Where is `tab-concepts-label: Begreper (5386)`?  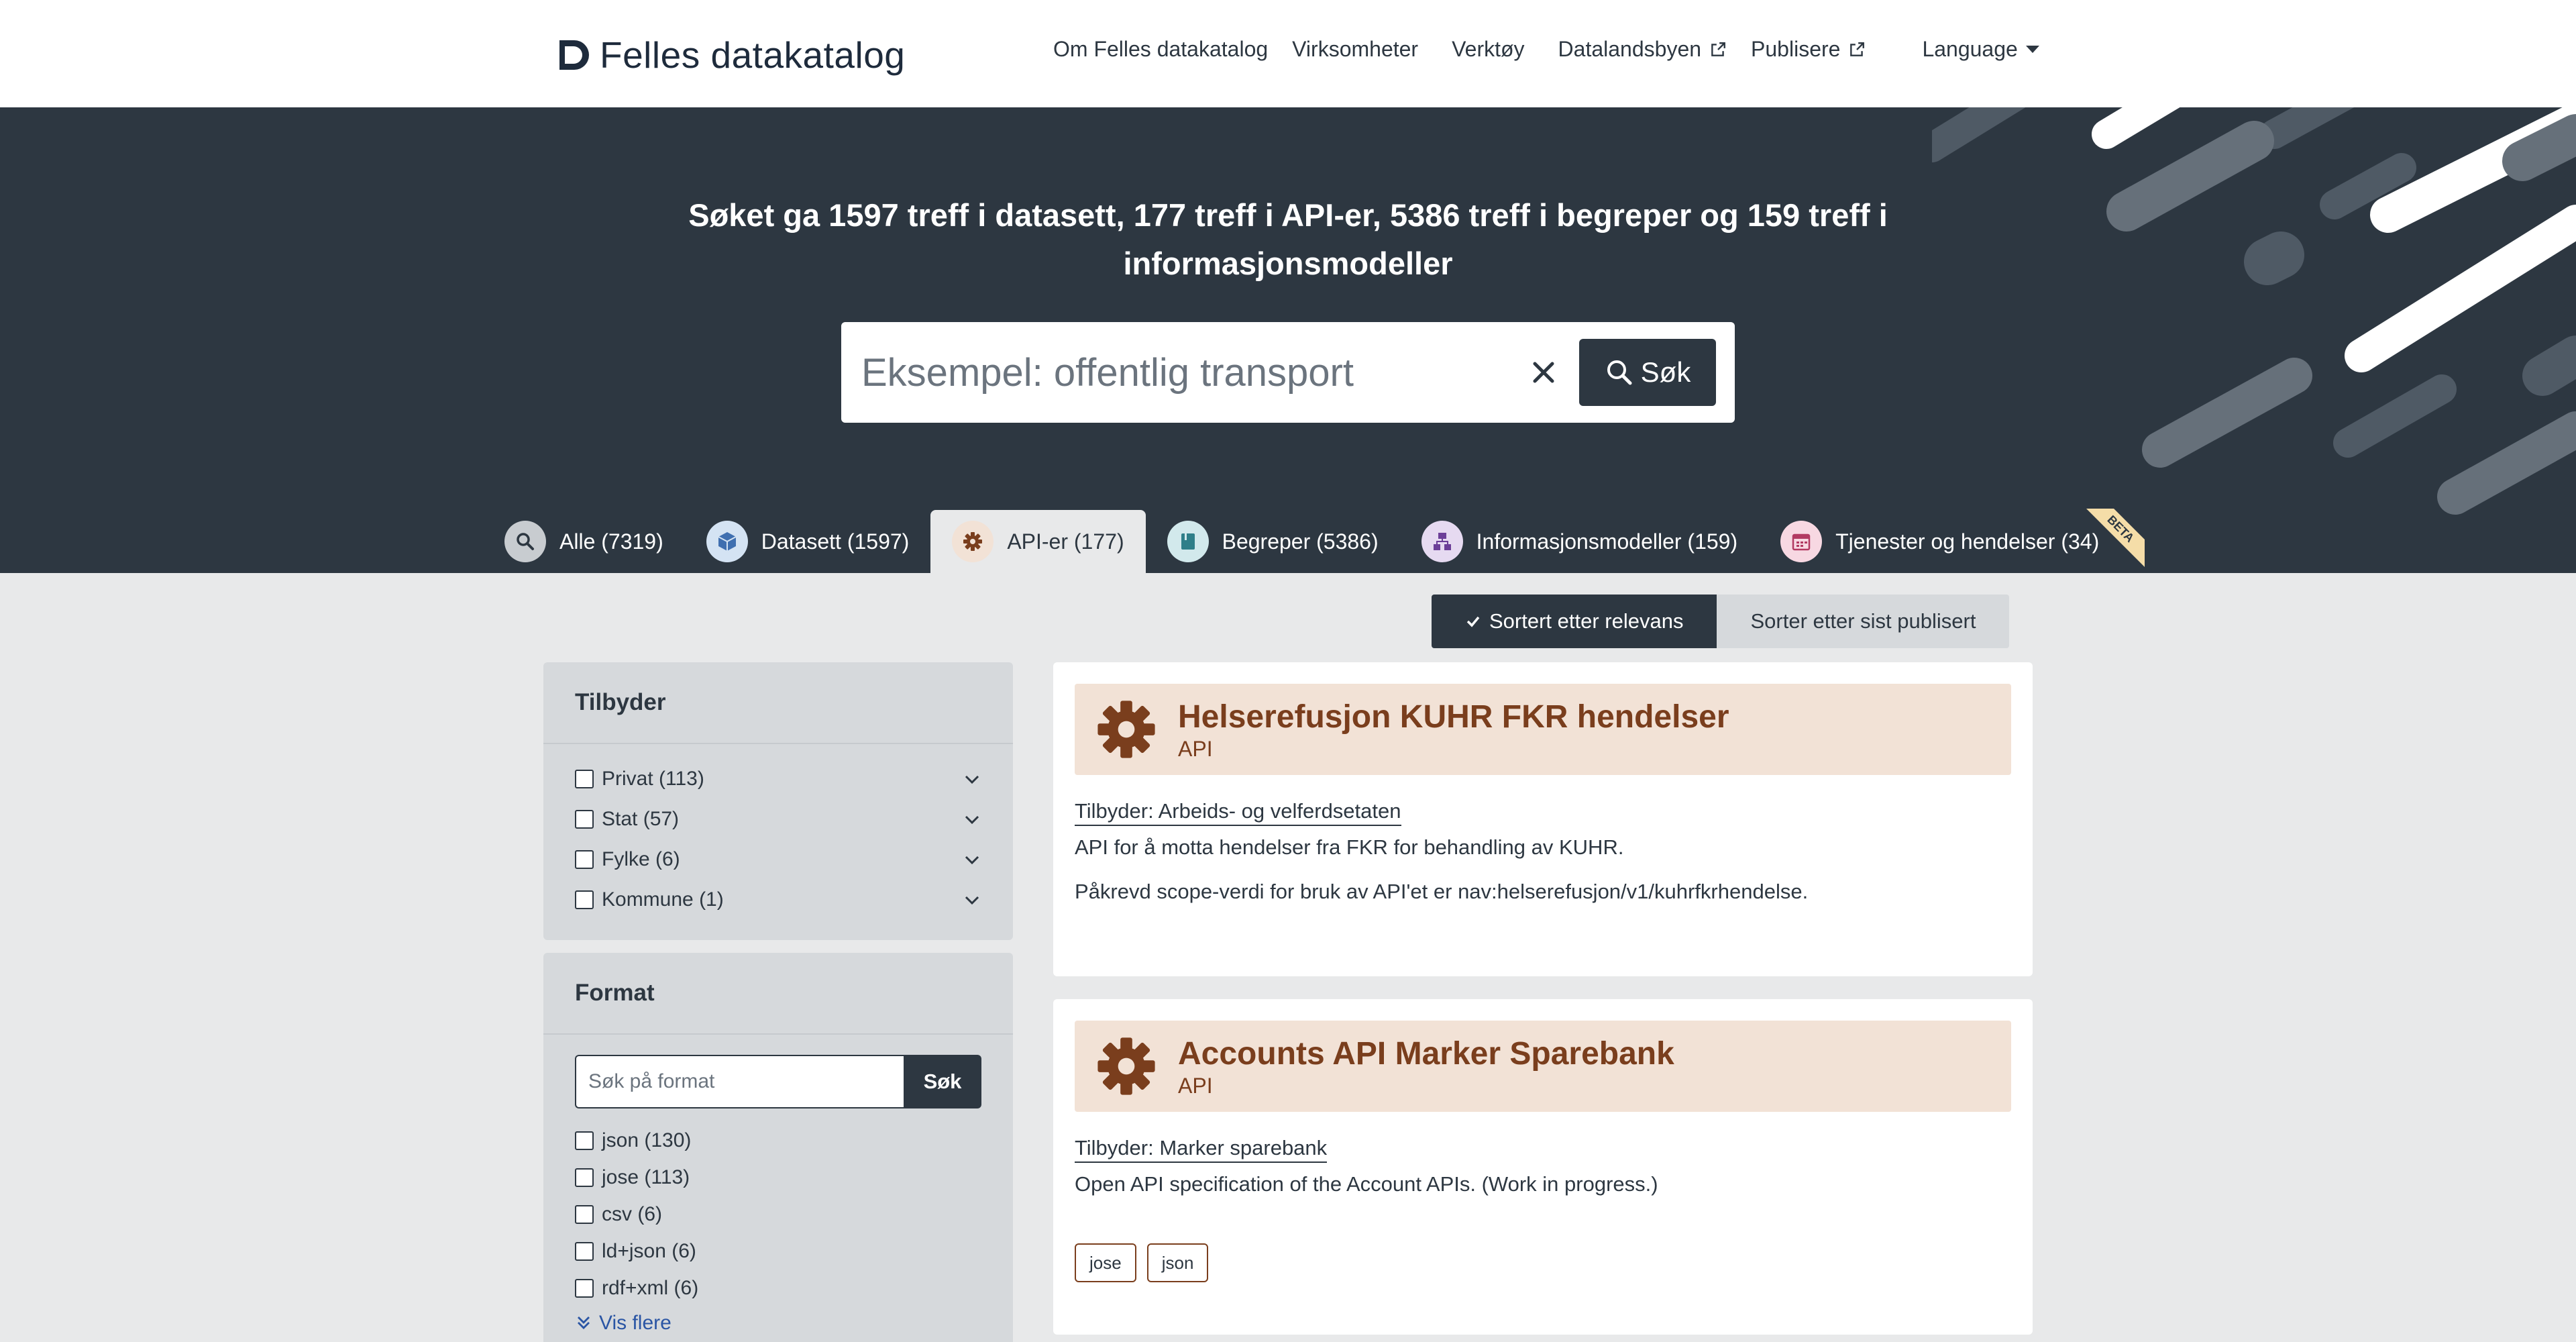 tab-concepts-label: Begreper (5386) is located at coordinates (1300, 541).